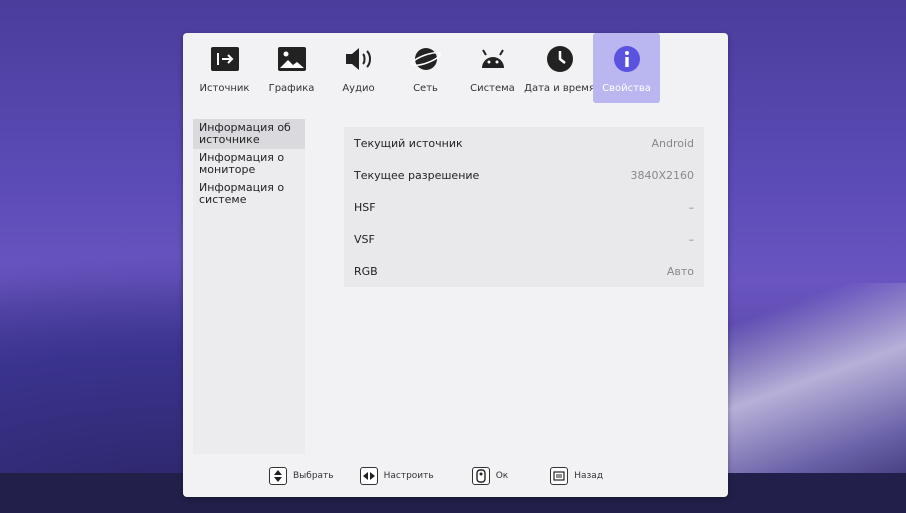 This screenshot has width=906, height=513. What do you see at coordinates (278, 476) in the screenshot?
I see `up-down-icon` at bounding box center [278, 476].